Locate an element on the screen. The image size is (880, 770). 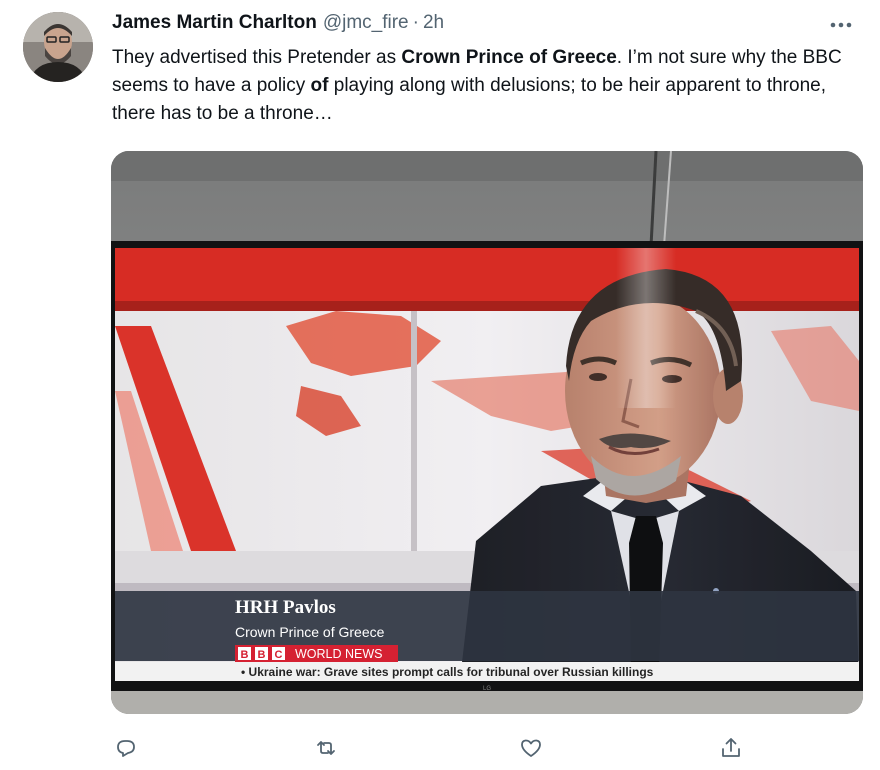
retweet-icon is located at coordinates (326, 748).